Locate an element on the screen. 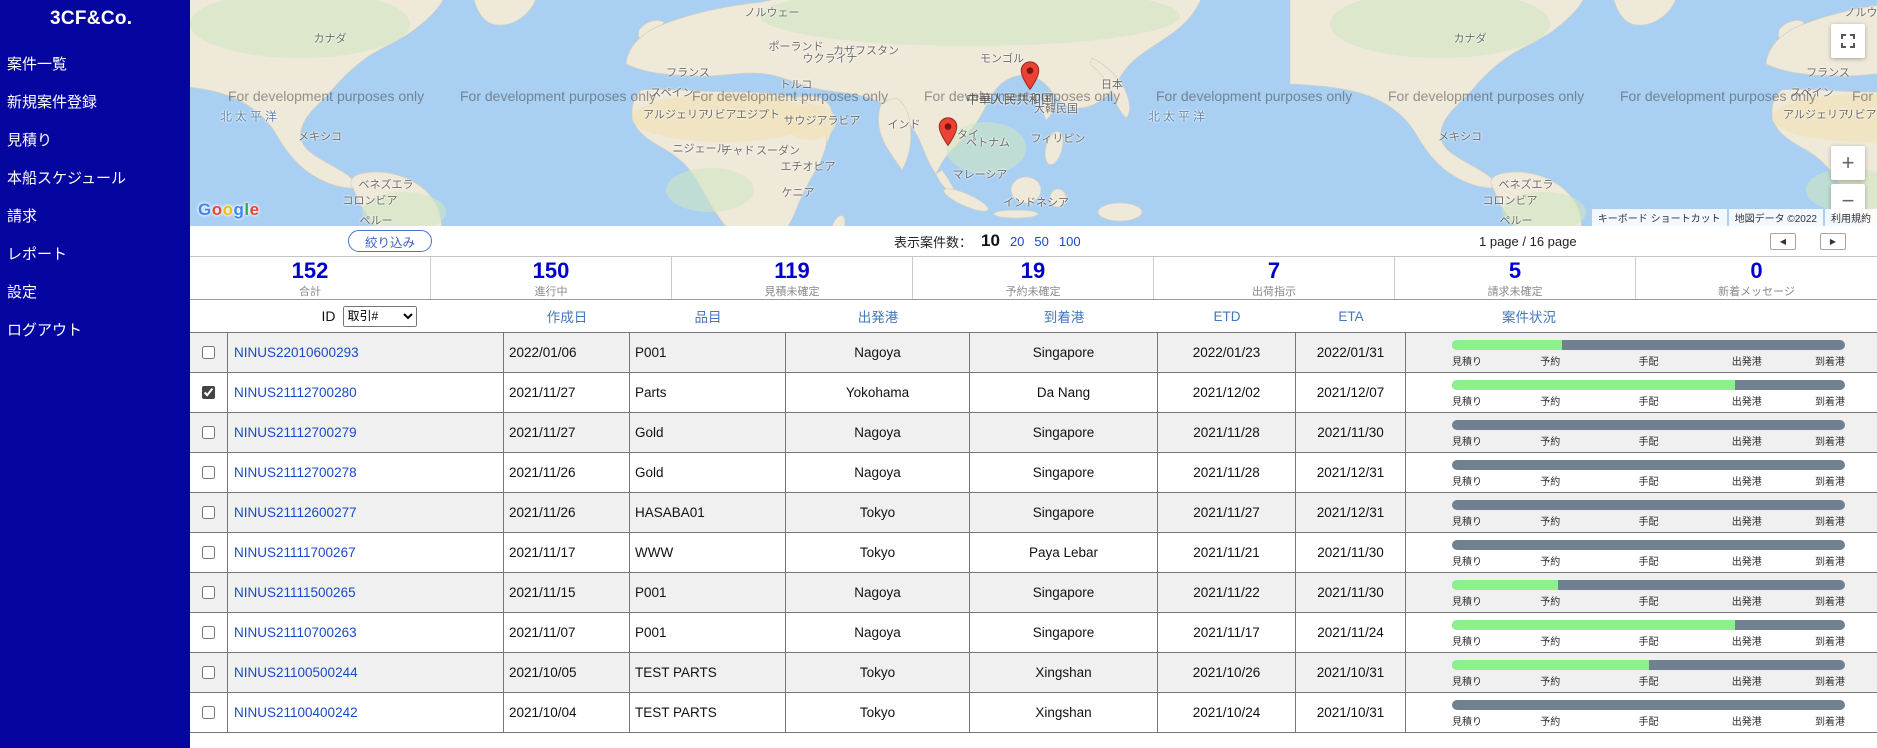  next-page-button: ▶ is located at coordinates (1833, 241).